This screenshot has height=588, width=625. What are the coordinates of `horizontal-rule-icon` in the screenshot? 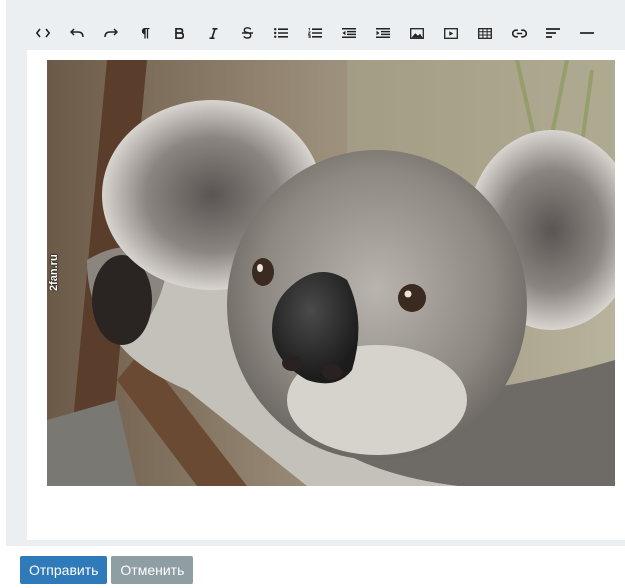 It's located at (587, 33).